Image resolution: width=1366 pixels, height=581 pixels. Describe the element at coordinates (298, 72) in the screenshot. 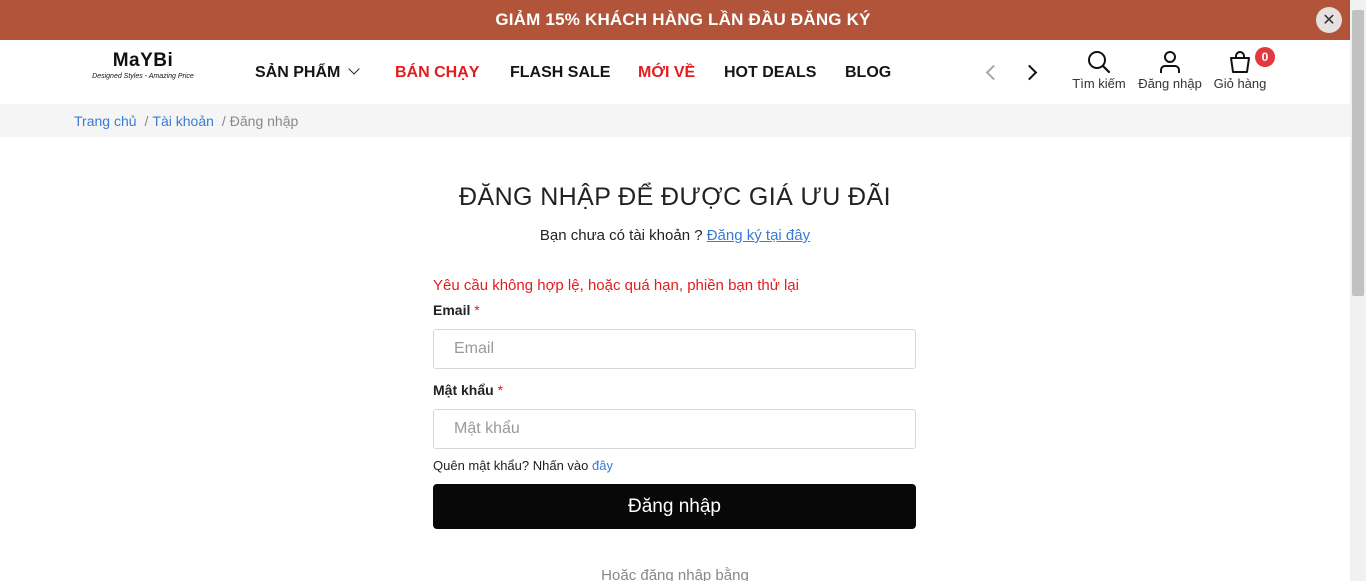

I see `nav-item-label: SẢN PHẨM` at that location.